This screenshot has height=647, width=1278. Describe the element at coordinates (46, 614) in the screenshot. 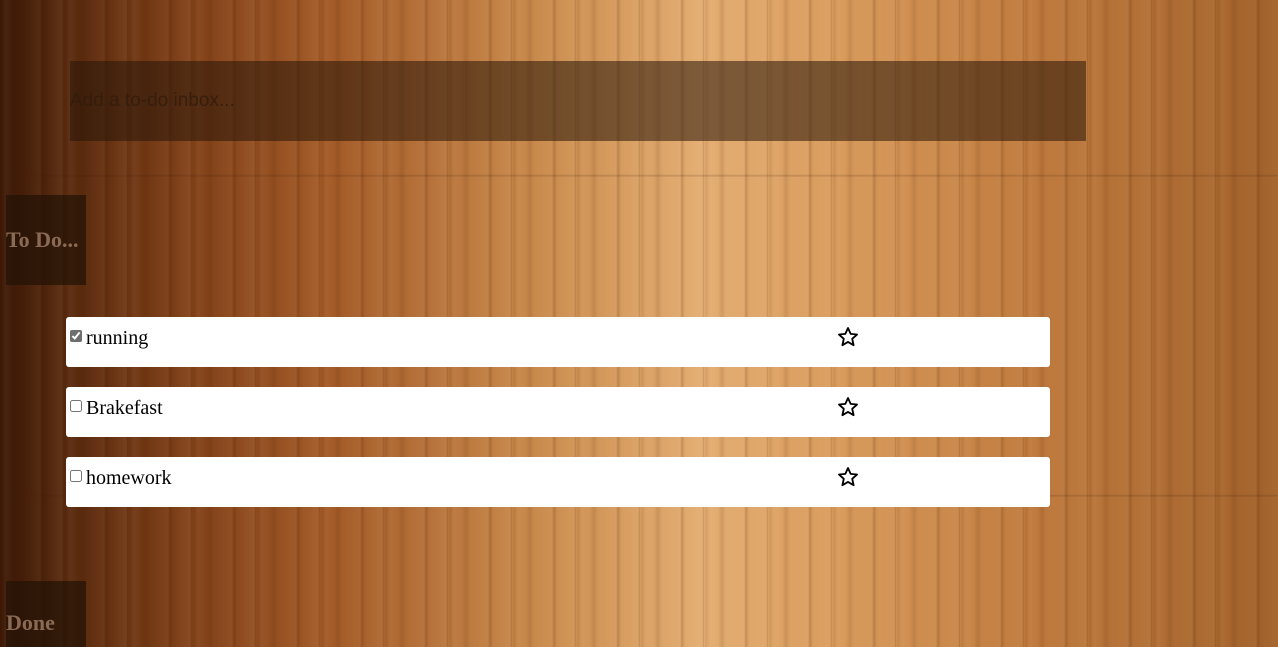

I see `done-section-heading: Done` at that location.